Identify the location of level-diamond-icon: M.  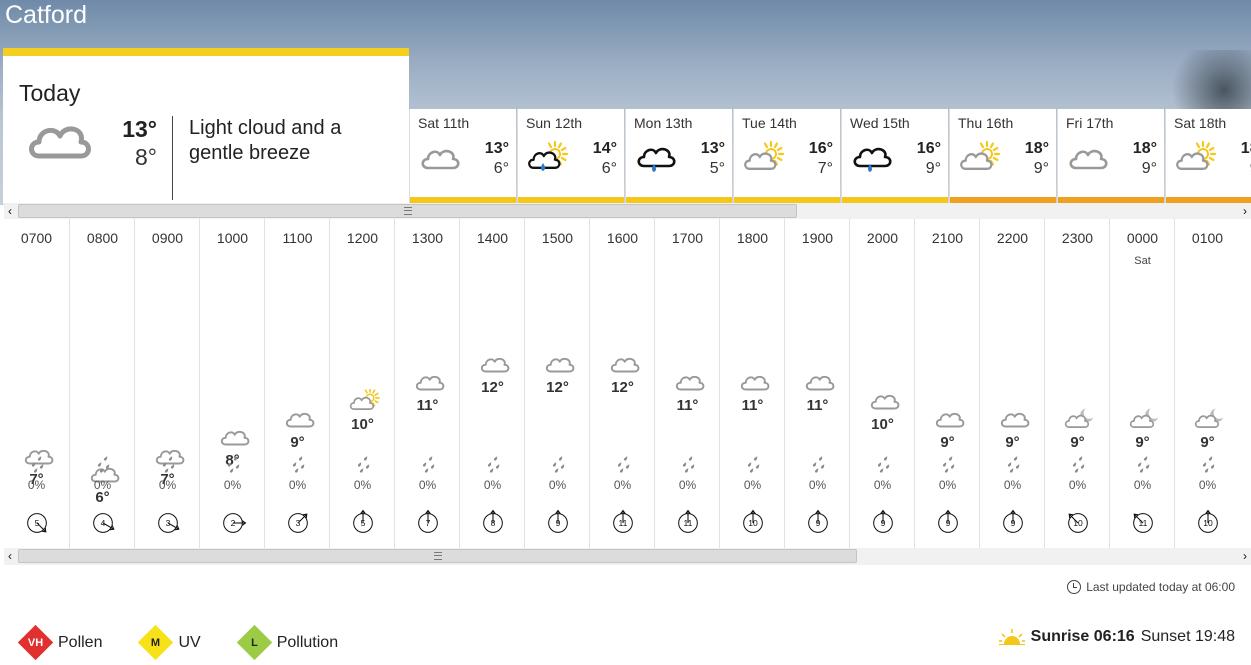
(156, 642).